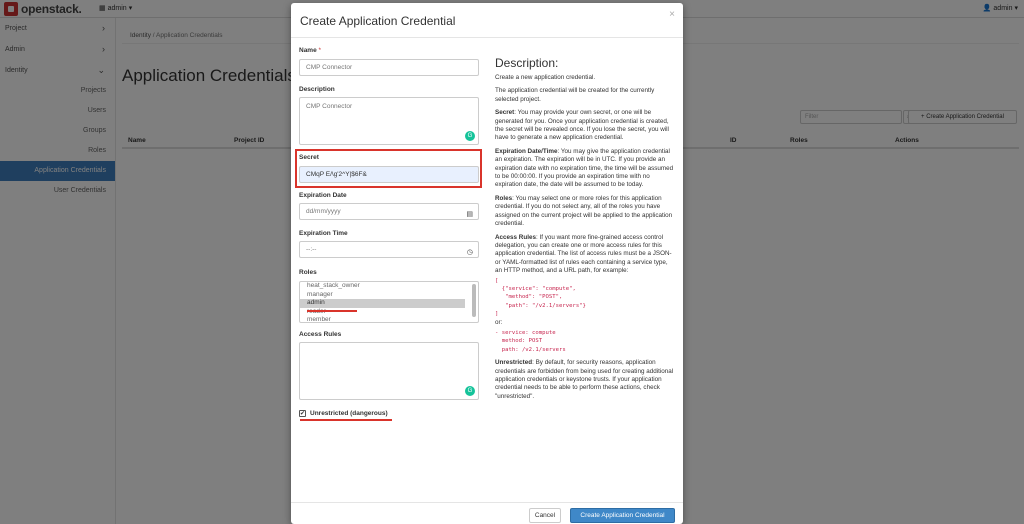  What do you see at coordinates (349, 413) in the screenshot?
I see `unrestricted-label: Unrestricted (dangerous)` at bounding box center [349, 413].